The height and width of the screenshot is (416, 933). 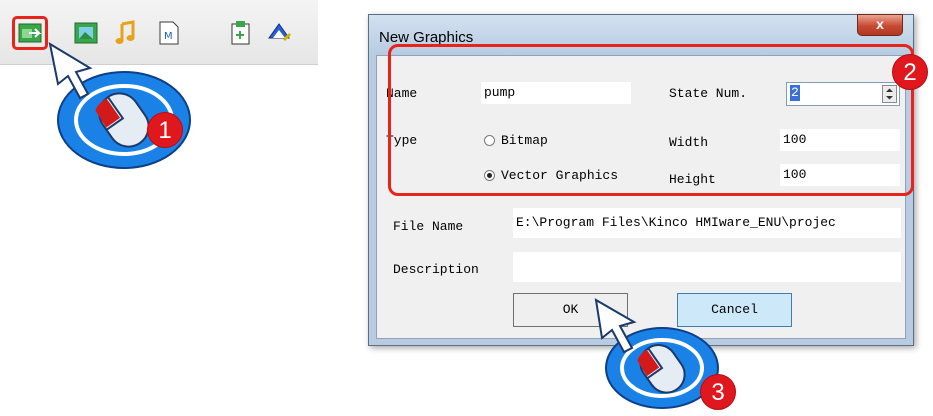 I want to click on step-2-badge: 2, so click(x=910, y=72).